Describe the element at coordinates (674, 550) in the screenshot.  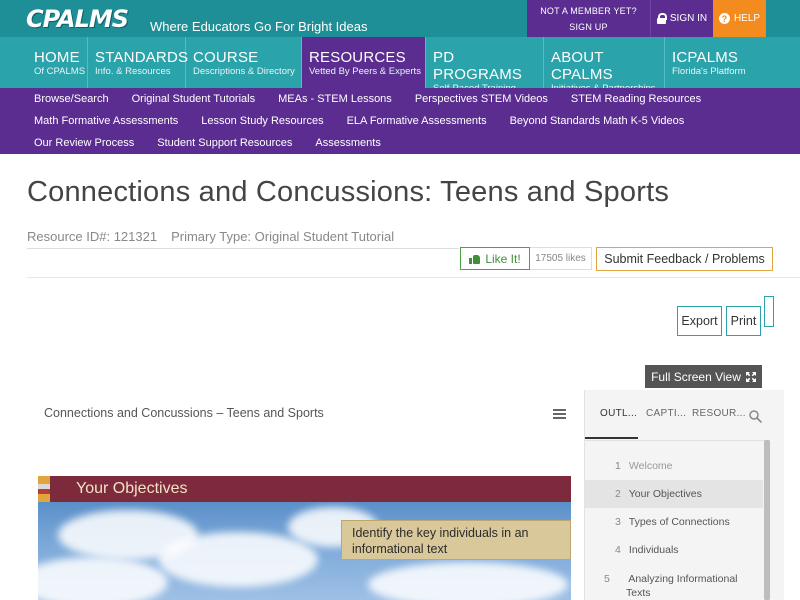
I see `outline-item: 4 Individuals` at that location.